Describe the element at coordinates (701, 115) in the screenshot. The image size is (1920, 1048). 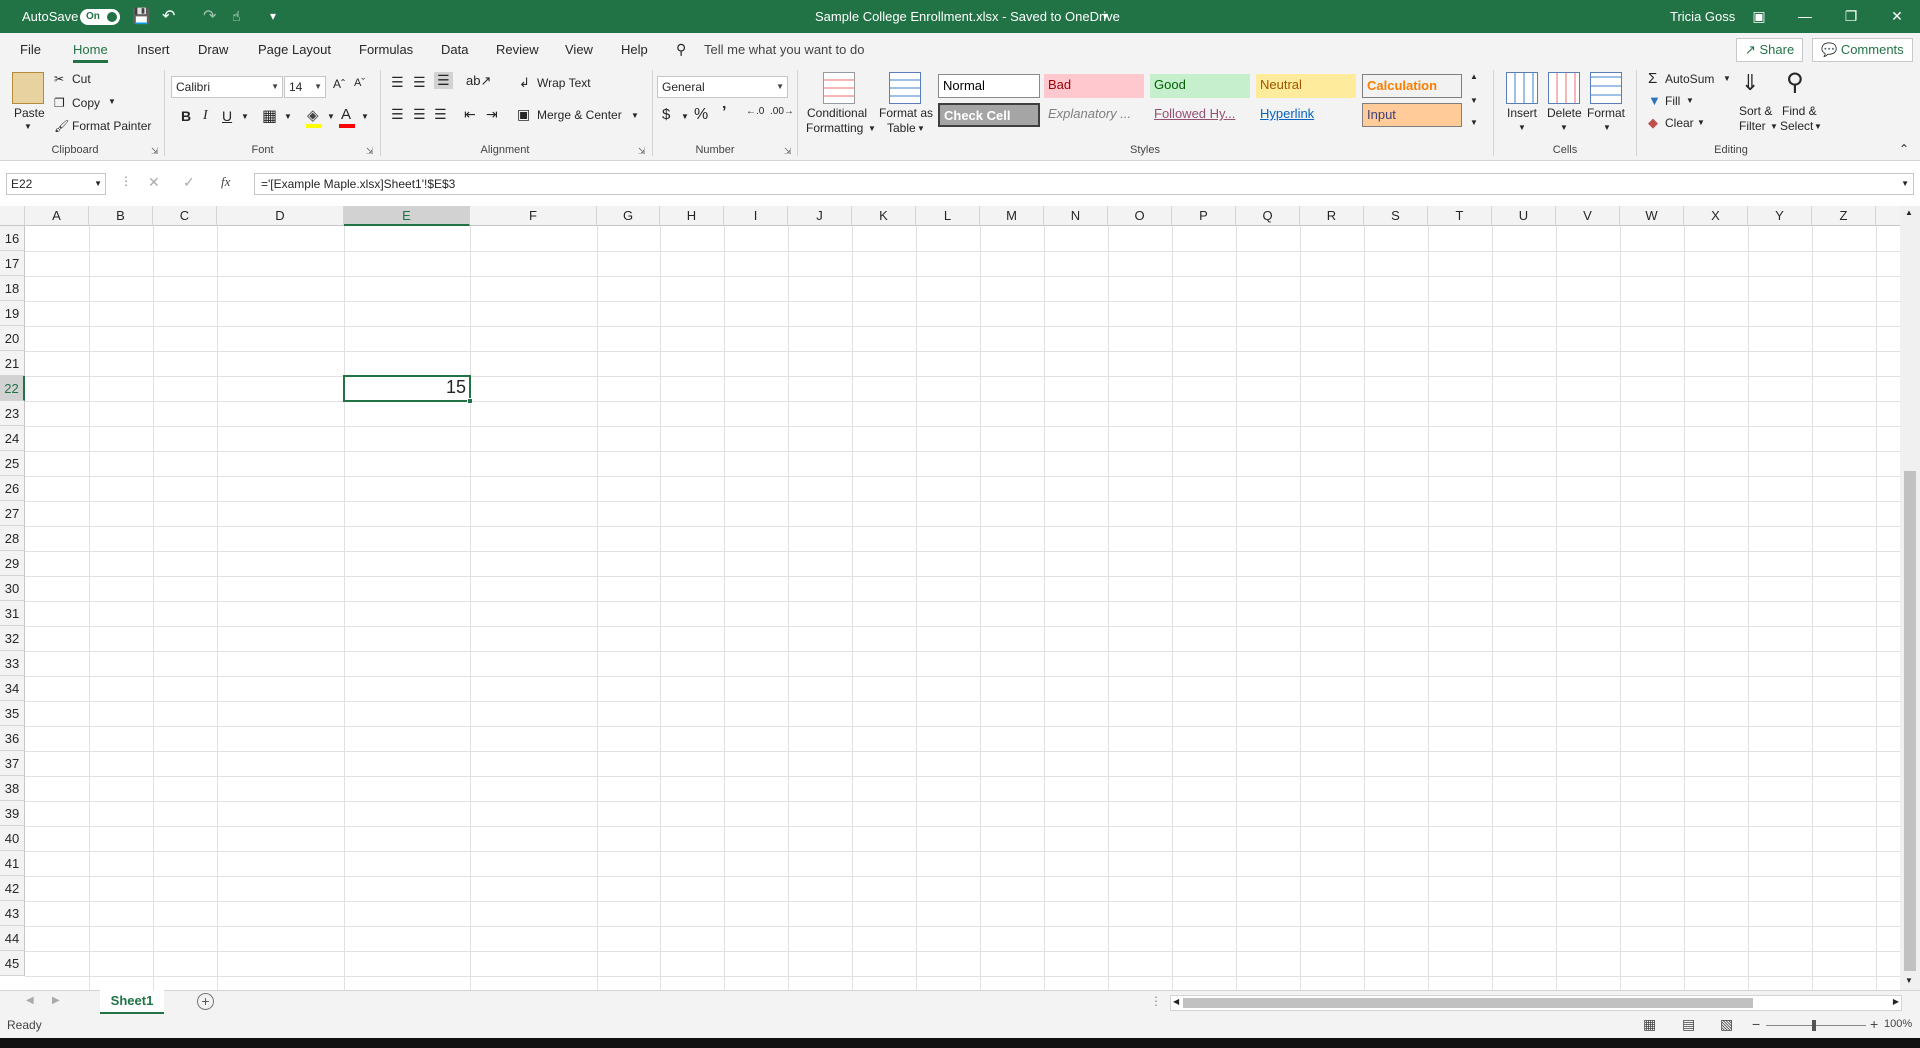
I see `percent-icon: %` at that location.